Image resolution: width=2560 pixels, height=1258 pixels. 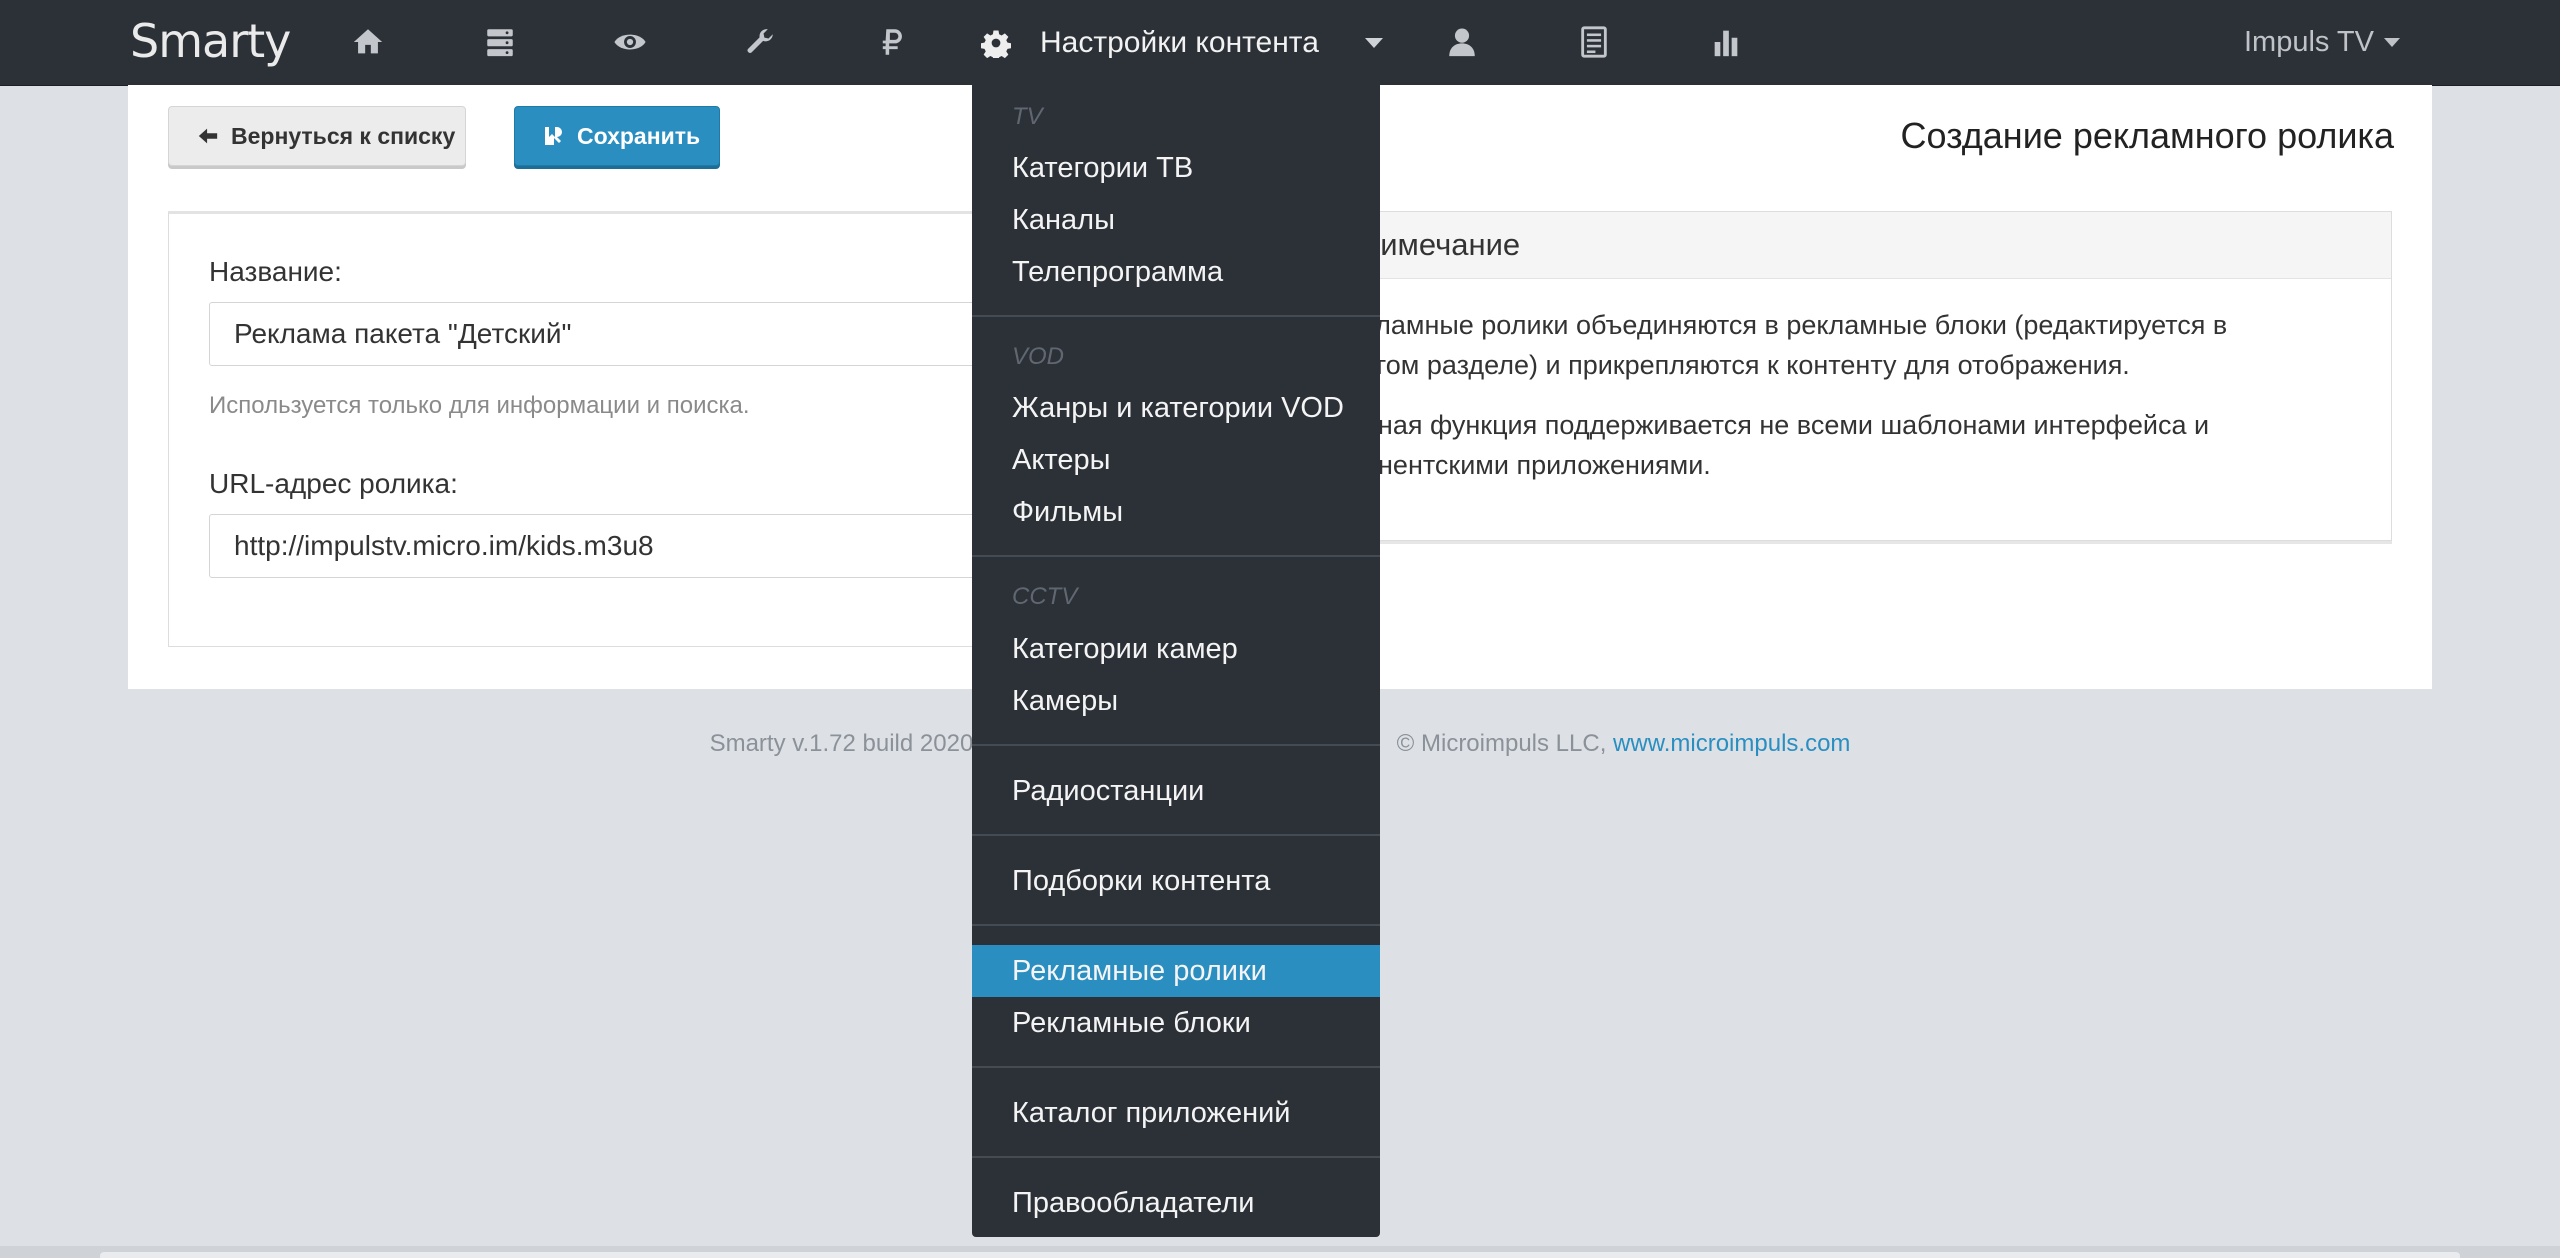 What do you see at coordinates (1176, 971) in the screenshot?
I see `menu-item-ad-clips: Рекламные ролики` at bounding box center [1176, 971].